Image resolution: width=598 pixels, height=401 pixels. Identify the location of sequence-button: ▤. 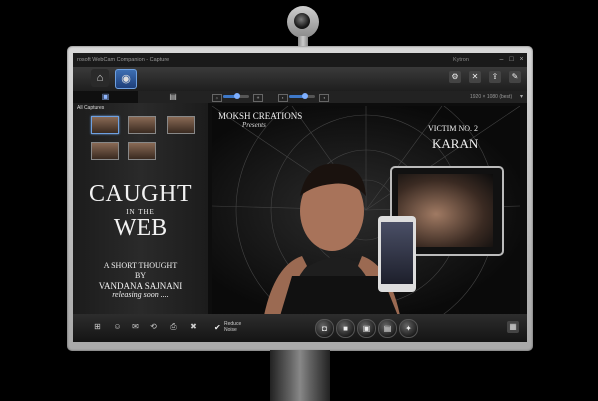
(387, 328).